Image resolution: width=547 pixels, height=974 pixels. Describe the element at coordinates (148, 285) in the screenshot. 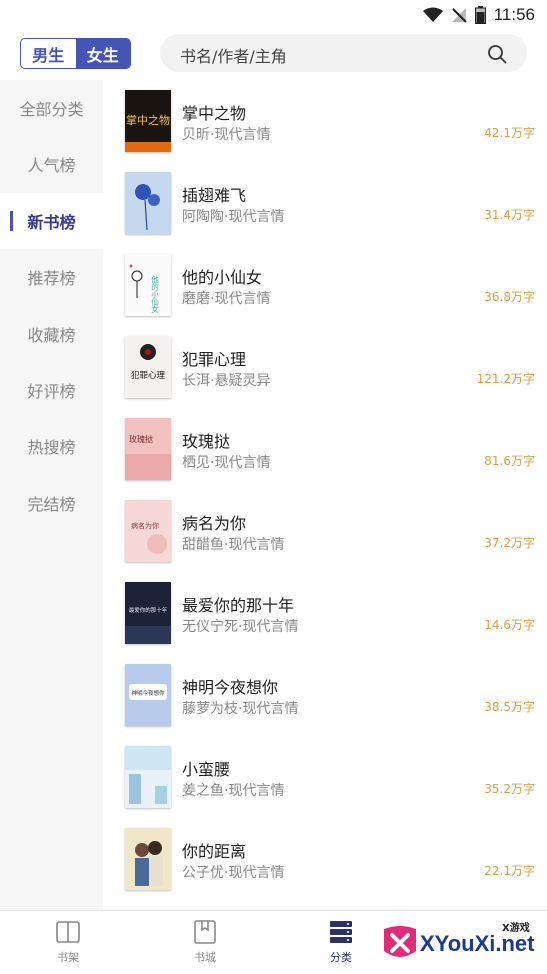

I see `book-cover: 他的小仙女` at that location.